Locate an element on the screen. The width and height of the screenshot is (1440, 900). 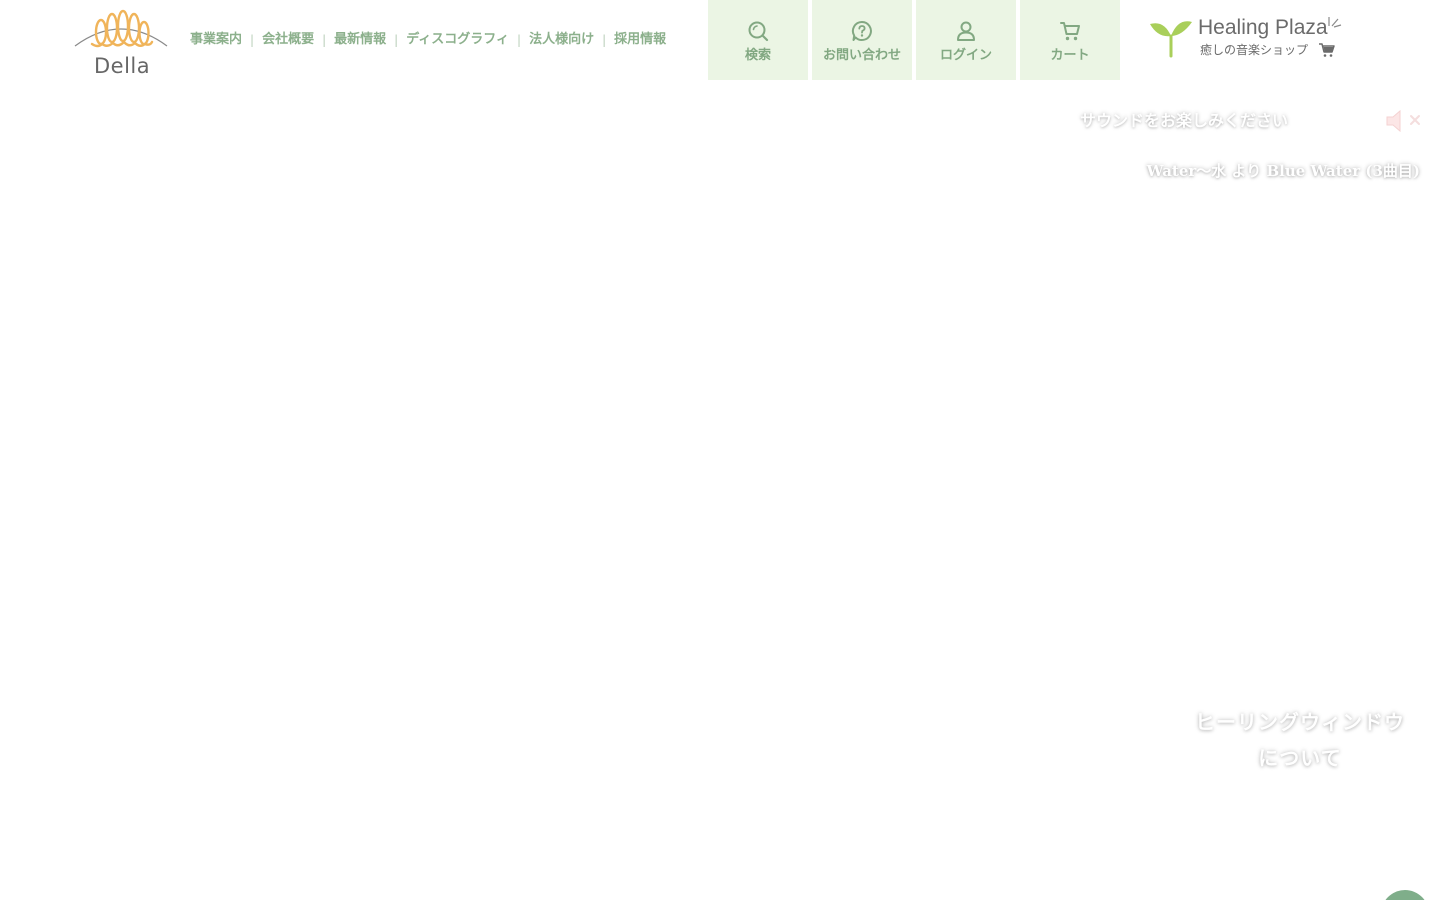
contact-button-label: お問い合わせ is located at coordinates (861, 55).